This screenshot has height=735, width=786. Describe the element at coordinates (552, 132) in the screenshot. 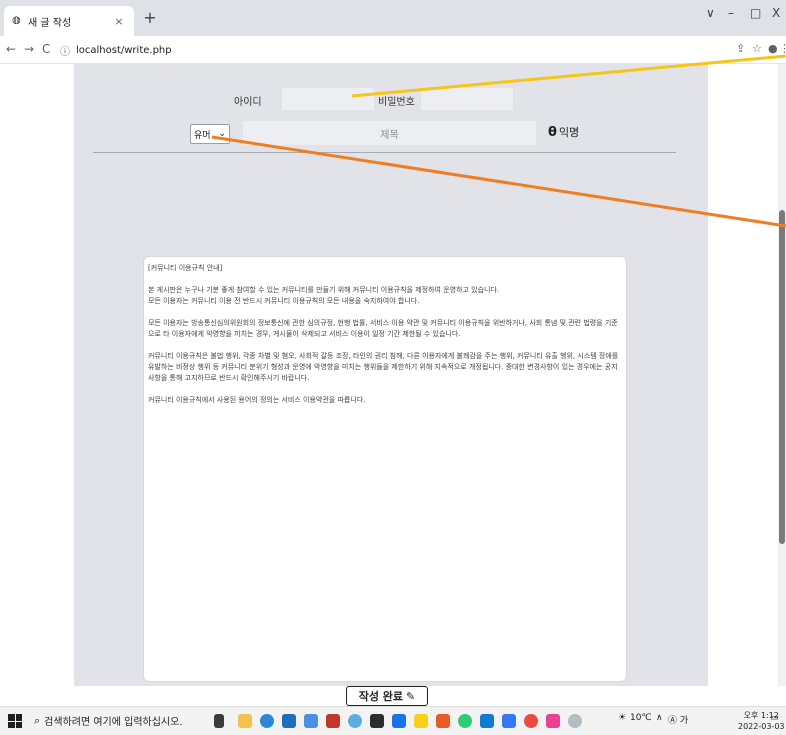

I see `user-icon: θ` at that location.